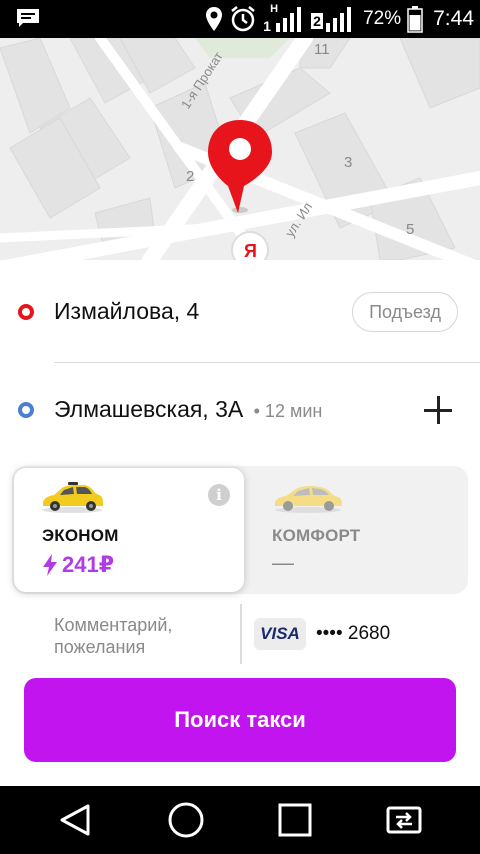 The image size is (480, 854). I want to click on yandex-logo-icon: Я, so click(250, 245).